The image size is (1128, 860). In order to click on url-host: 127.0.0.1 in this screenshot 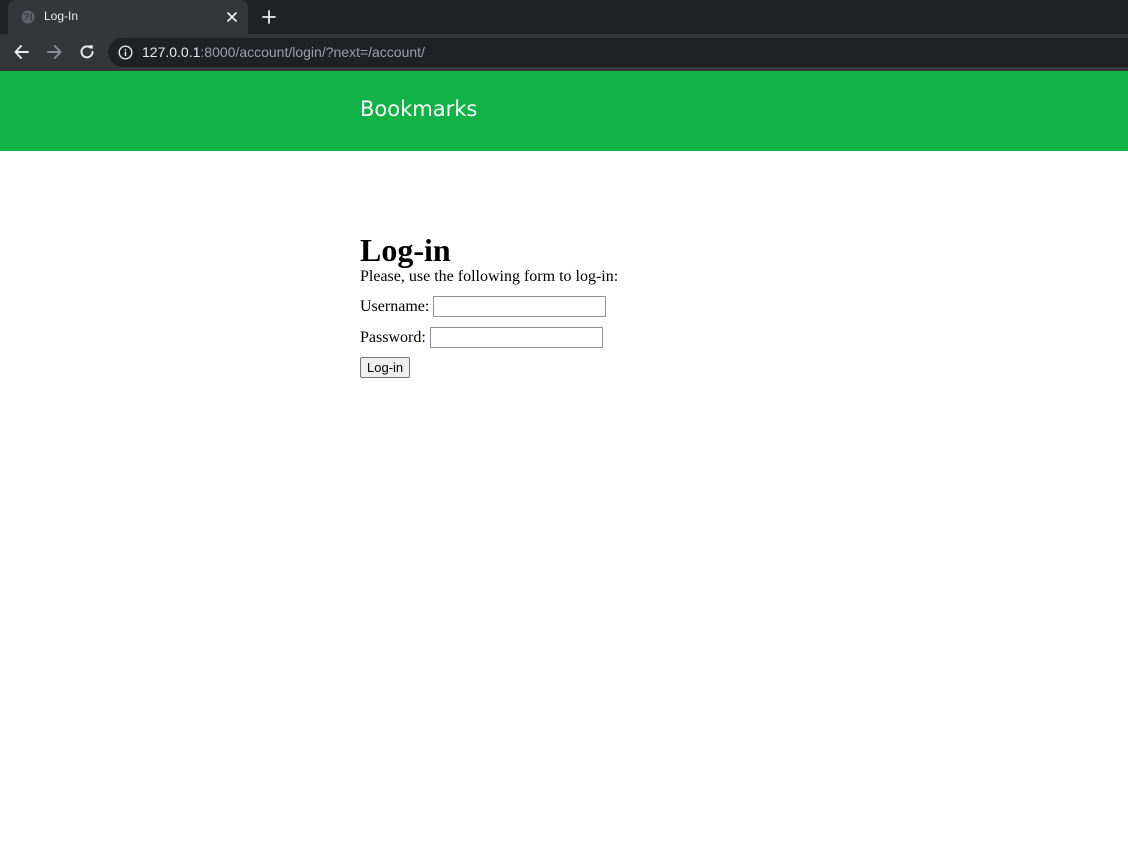, I will do `click(171, 52)`.